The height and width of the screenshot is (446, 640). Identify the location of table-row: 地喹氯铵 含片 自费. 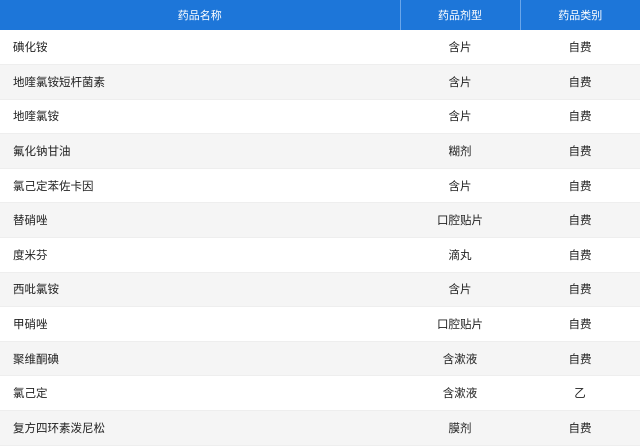
(320, 117).